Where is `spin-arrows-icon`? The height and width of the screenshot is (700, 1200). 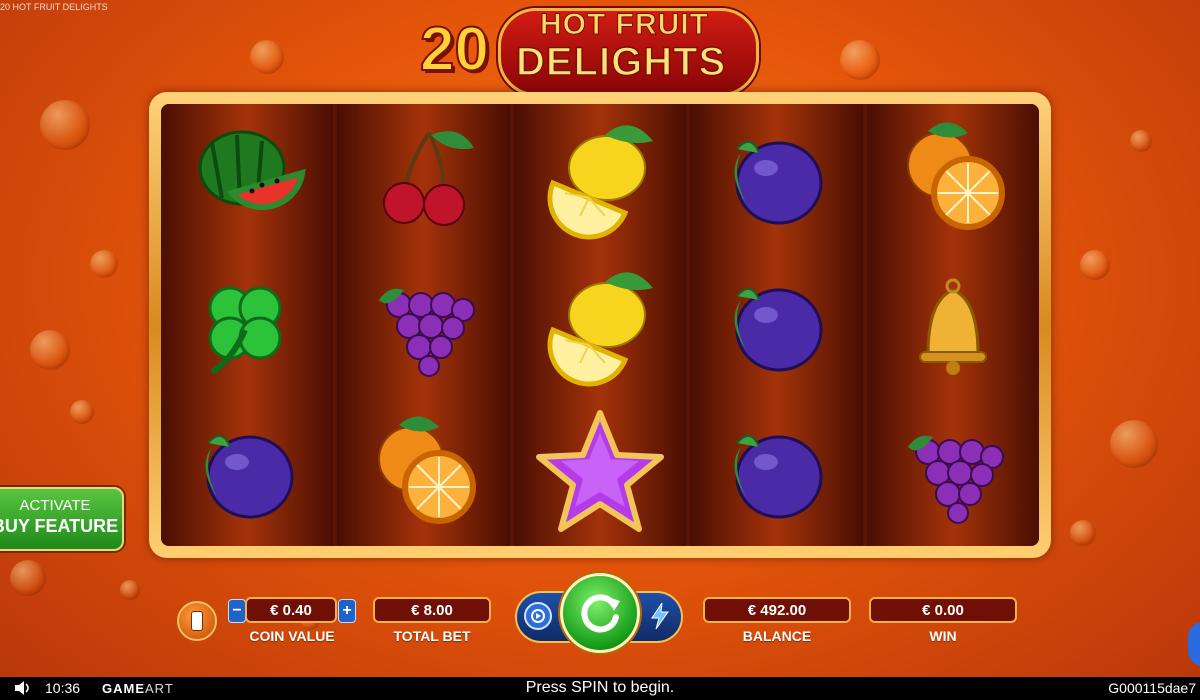
spin-arrows-icon is located at coordinates (600, 613).